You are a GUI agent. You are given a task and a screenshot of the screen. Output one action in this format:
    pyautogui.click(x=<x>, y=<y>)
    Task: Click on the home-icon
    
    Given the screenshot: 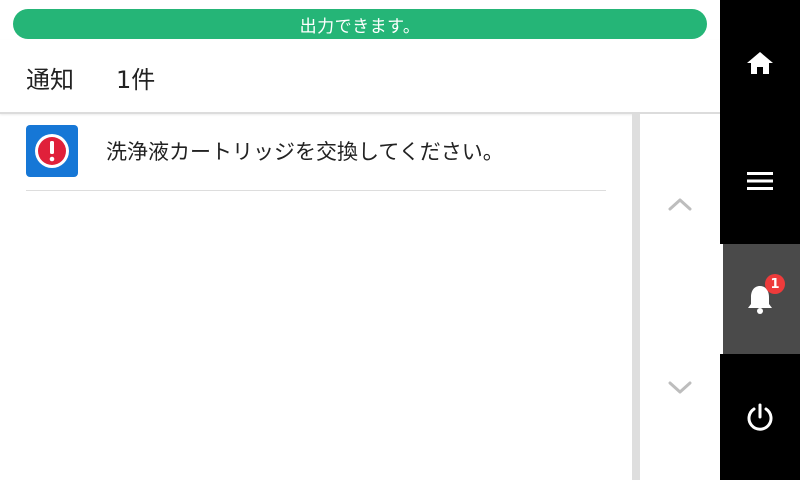 What is the action you would take?
    pyautogui.click(x=760, y=63)
    